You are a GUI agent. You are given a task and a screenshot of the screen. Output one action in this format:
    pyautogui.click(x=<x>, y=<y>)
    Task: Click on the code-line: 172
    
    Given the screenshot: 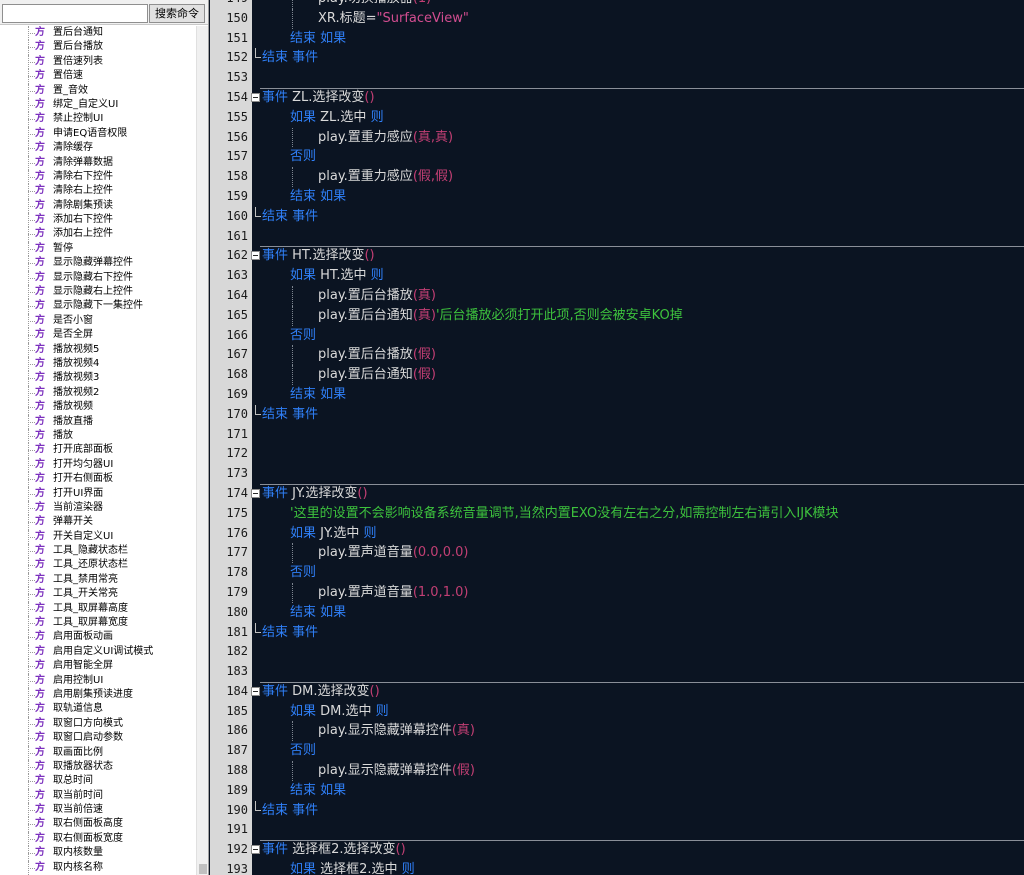 What is the action you would take?
    pyautogui.click(x=625, y=454)
    